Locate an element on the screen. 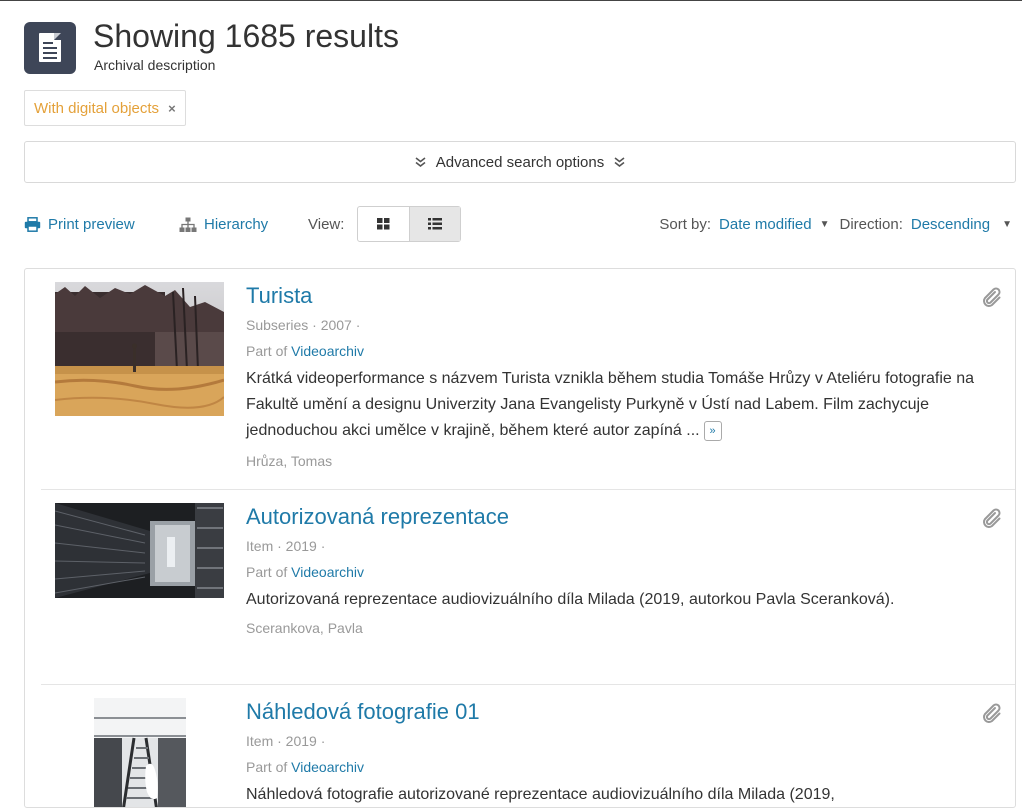  expand-description-button: » is located at coordinates (712, 430).